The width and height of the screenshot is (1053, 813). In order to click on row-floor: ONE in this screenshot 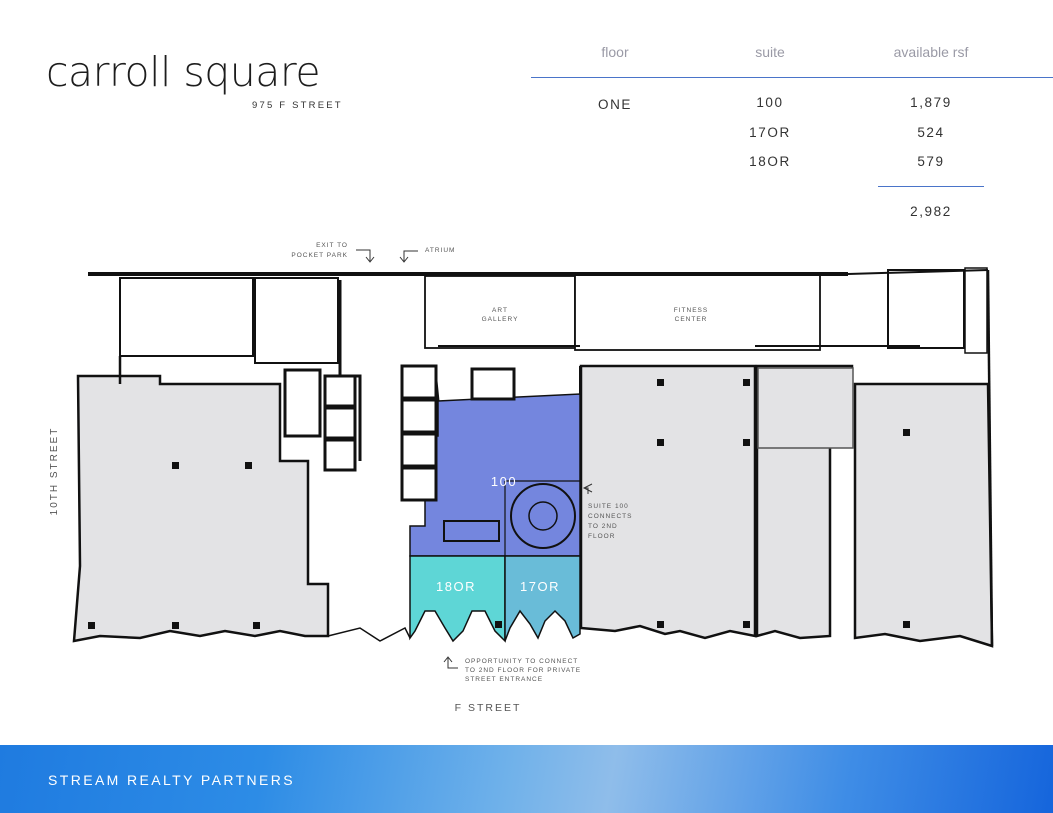, I will do `click(615, 104)`.